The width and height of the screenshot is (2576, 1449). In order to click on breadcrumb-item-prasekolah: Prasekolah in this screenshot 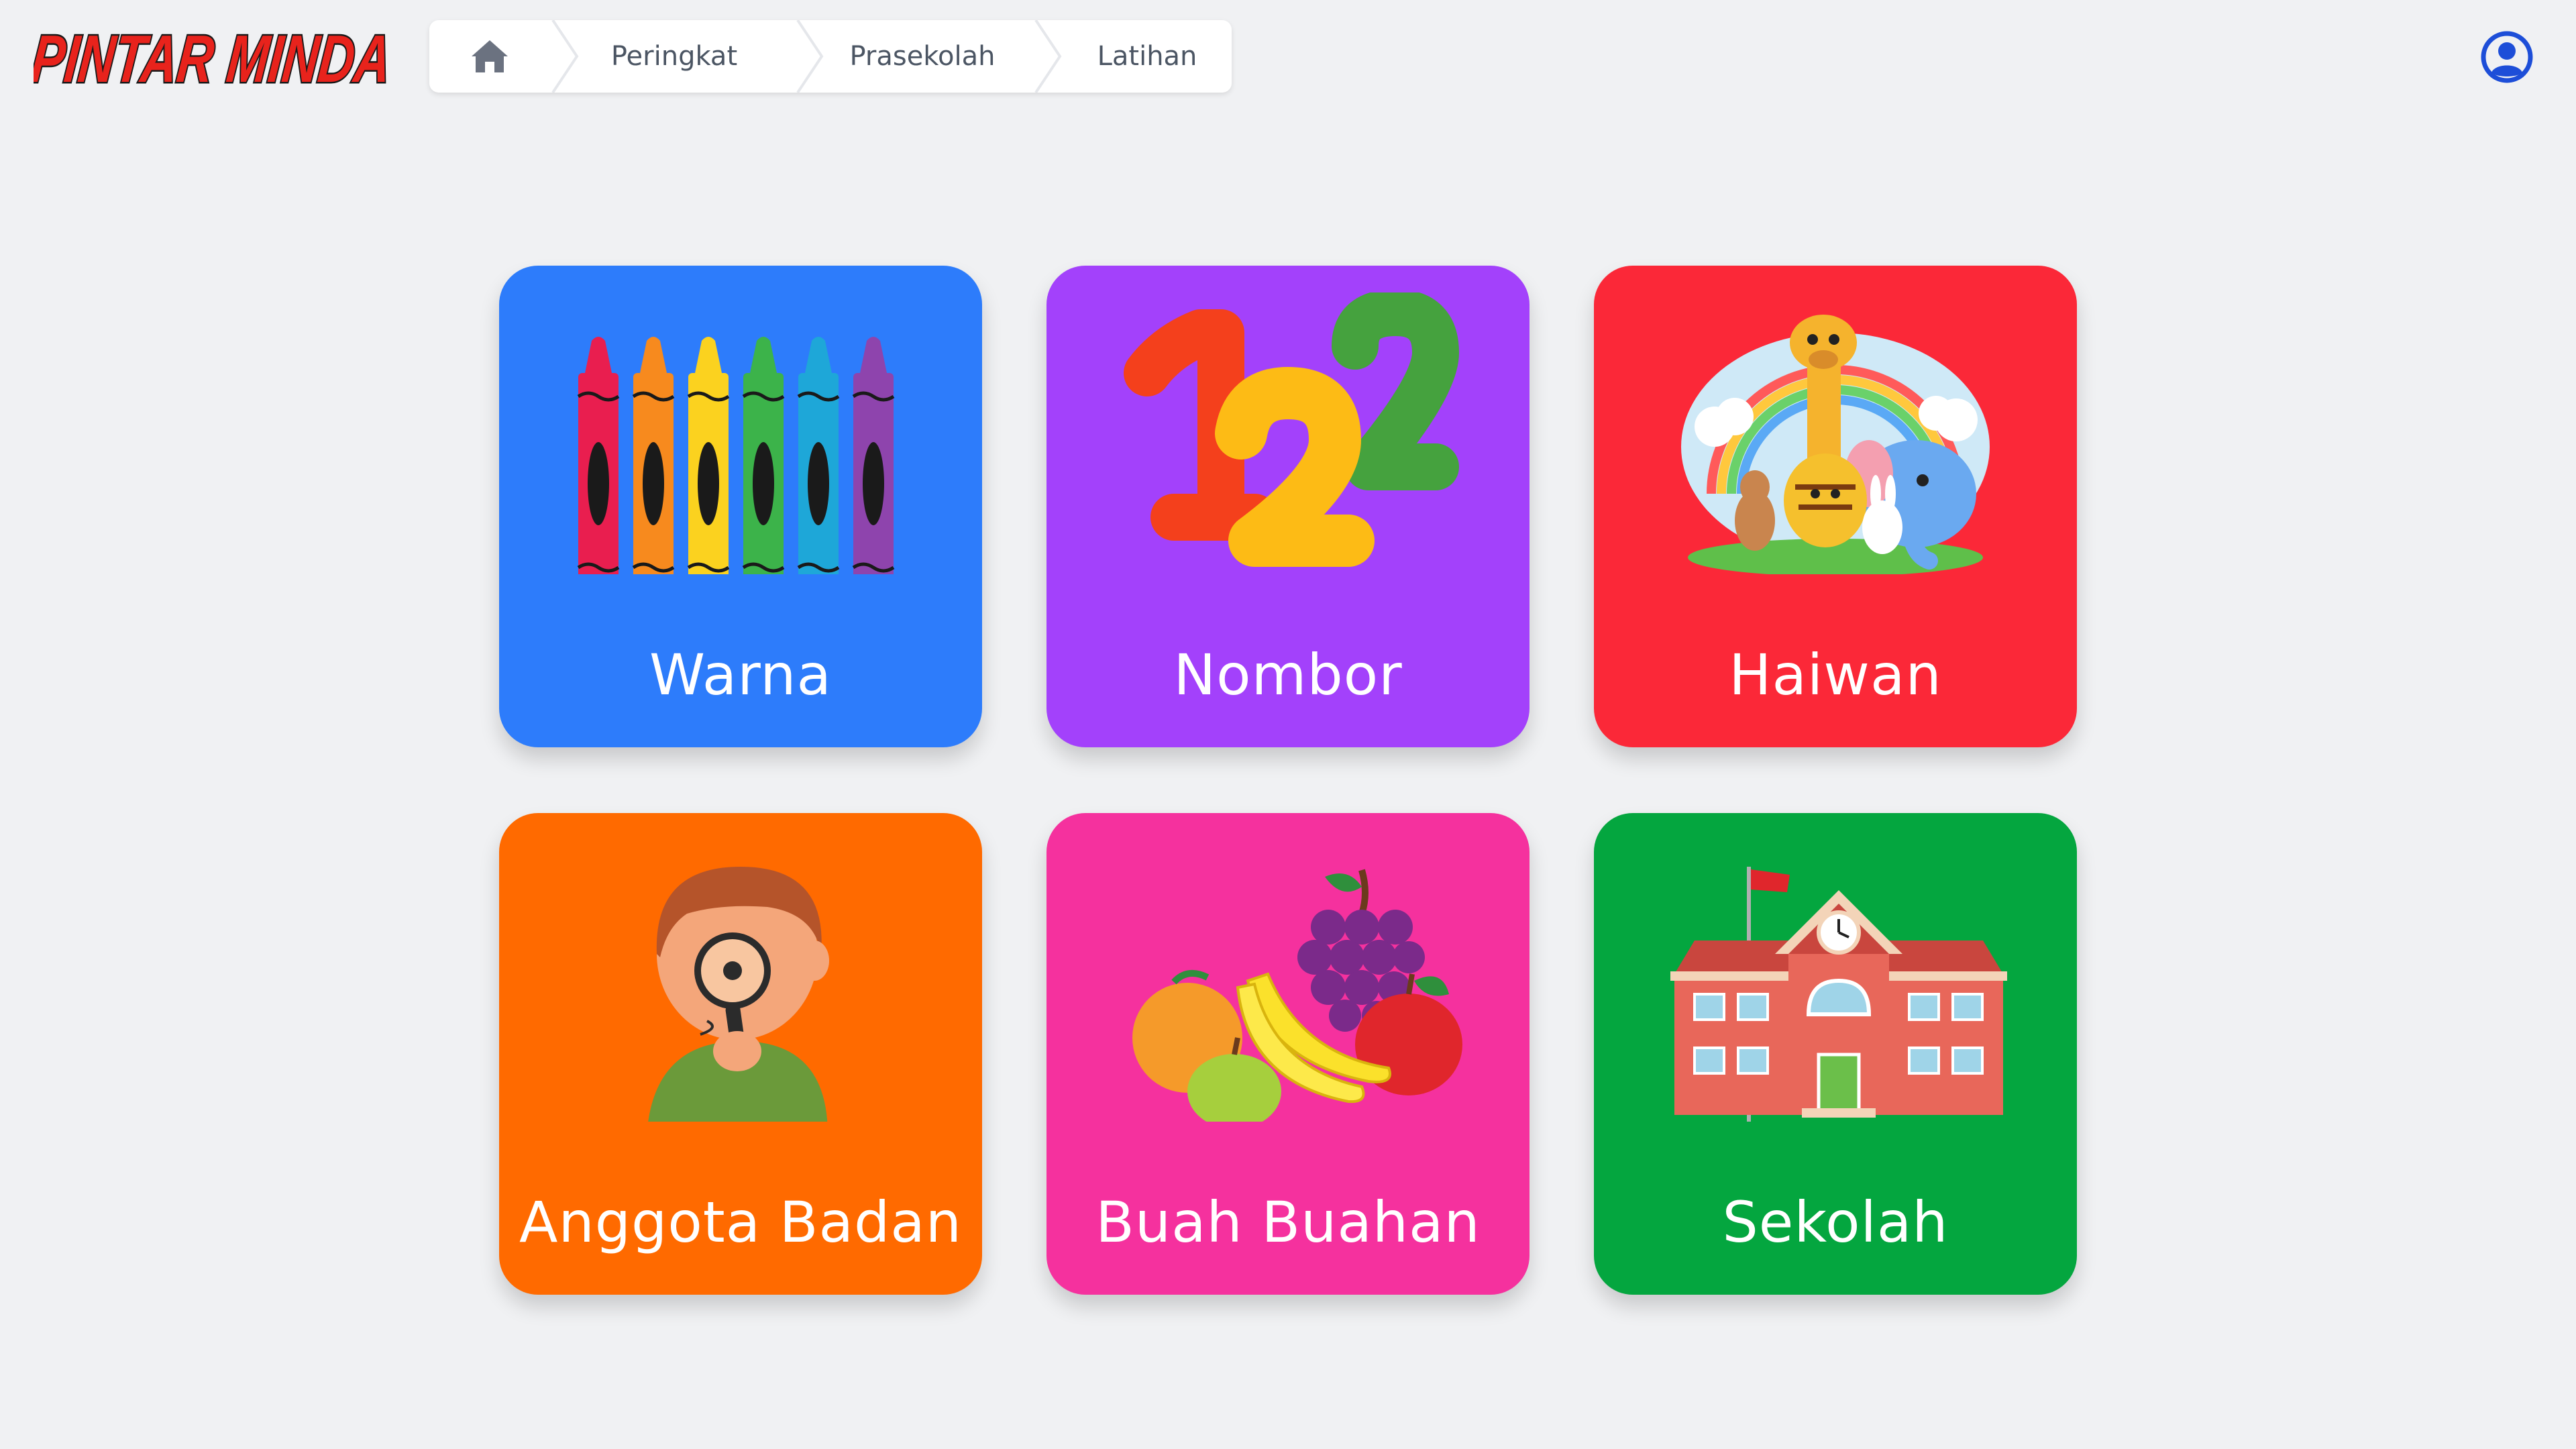, I will do `click(922, 56)`.